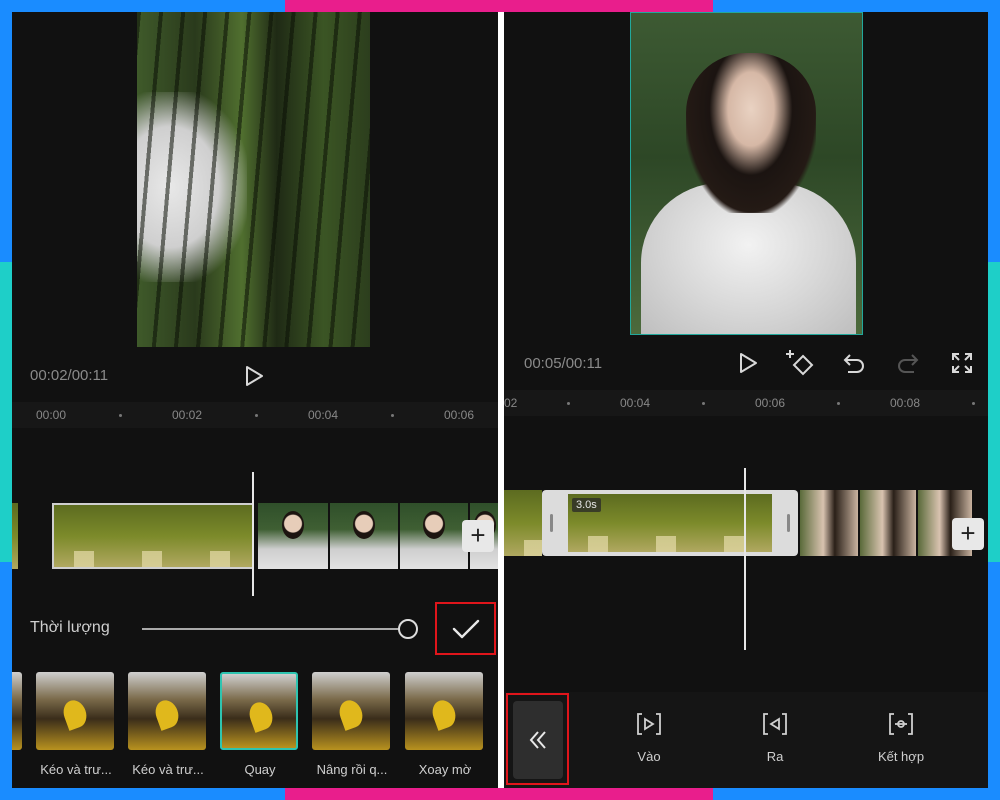 This screenshot has height=800, width=1000. I want to click on double-chevron-left-icon, so click(537, 740).